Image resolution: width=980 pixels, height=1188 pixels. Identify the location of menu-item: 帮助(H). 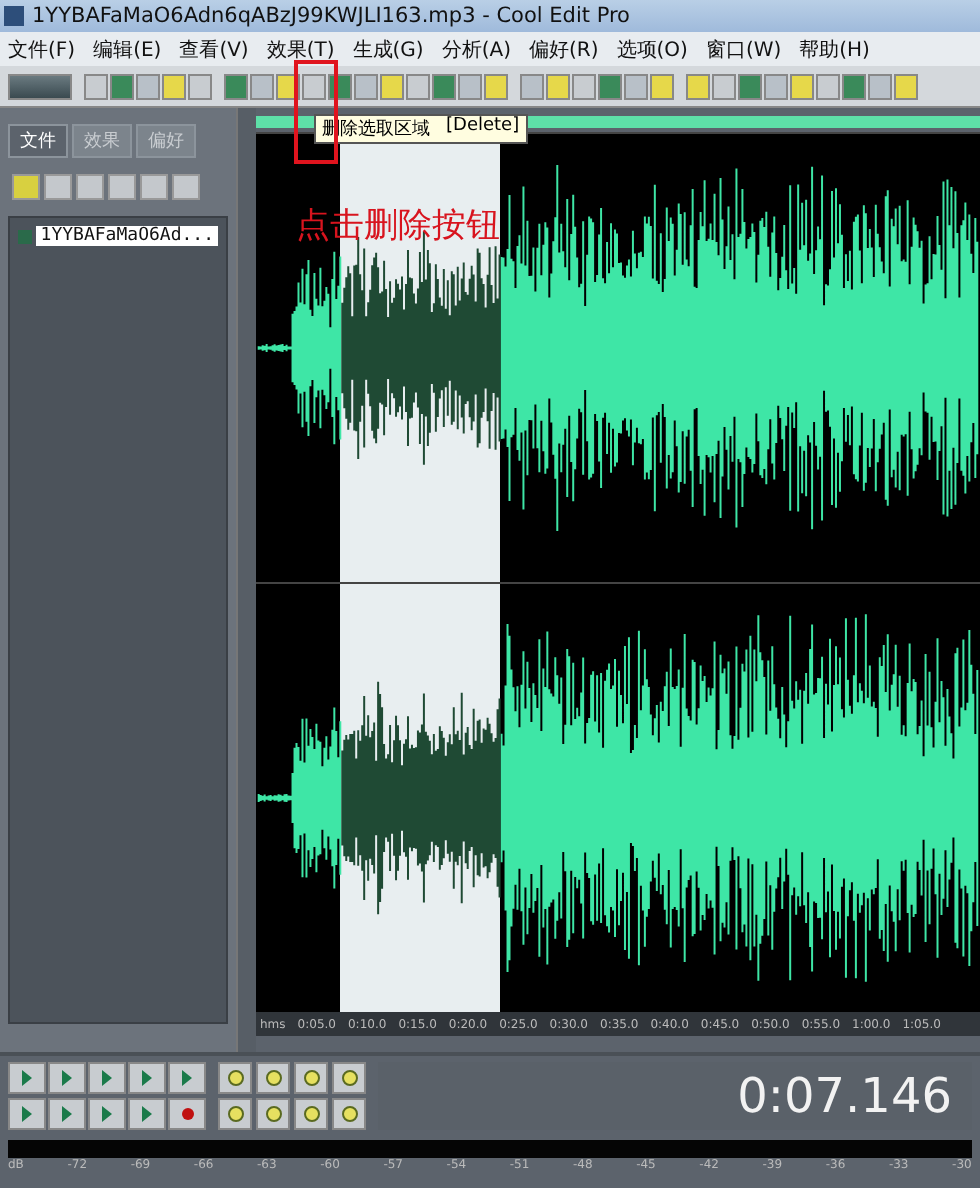
(834, 49).